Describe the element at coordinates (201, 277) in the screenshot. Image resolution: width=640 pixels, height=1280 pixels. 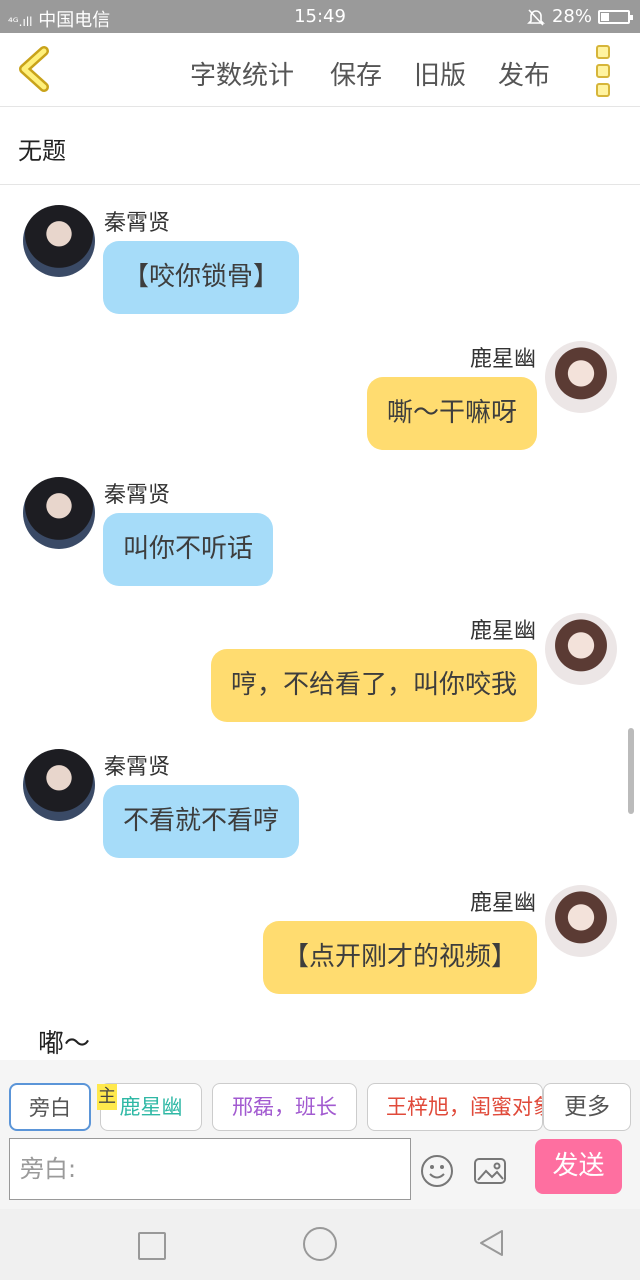
I see `message-bubble: 【咬你锁骨】` at that location.